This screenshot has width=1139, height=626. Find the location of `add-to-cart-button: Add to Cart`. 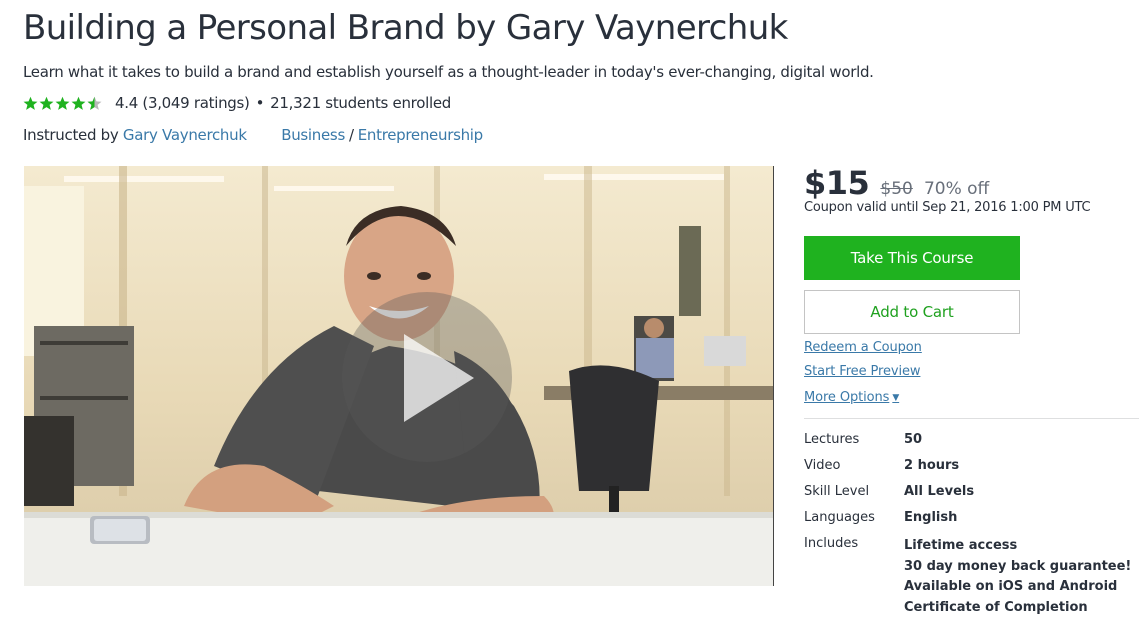

add-to-cart-button: Add to Cart is located at coordinates (912, 312).